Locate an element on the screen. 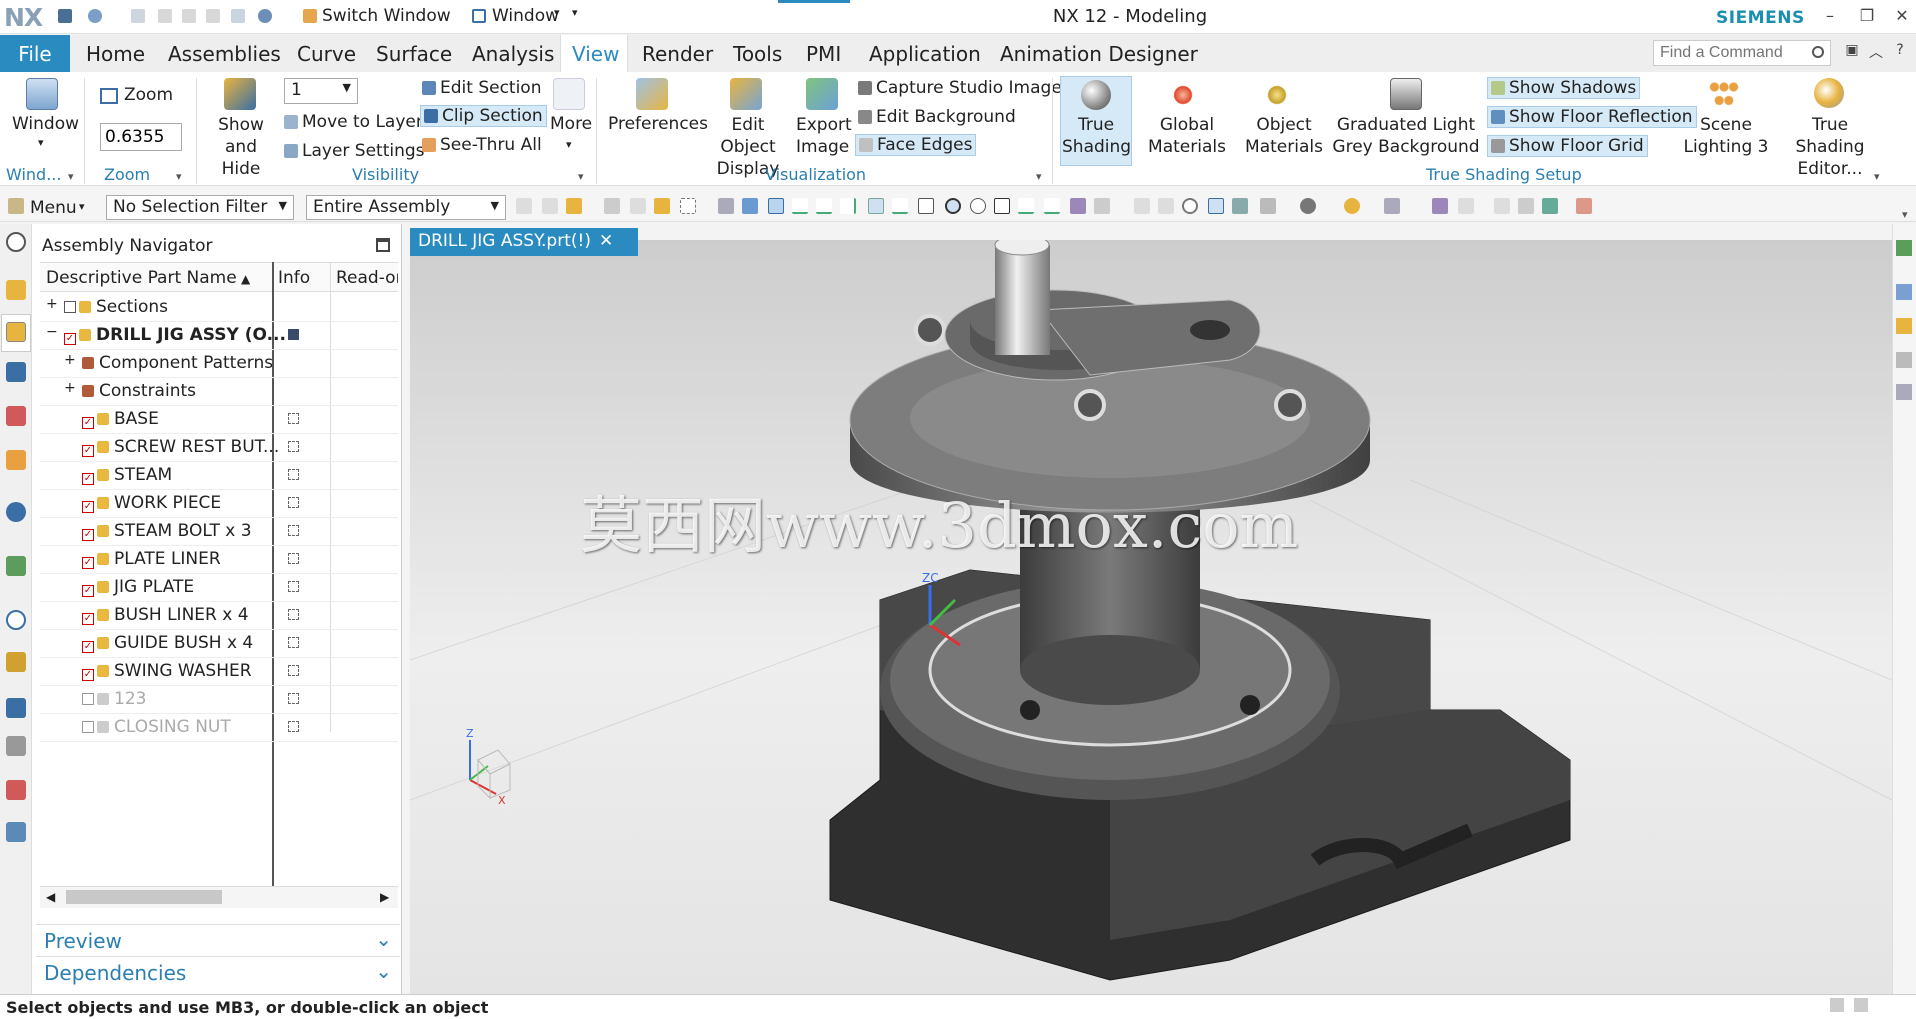  repeat-command-icon is located at coordinates (238, 16).